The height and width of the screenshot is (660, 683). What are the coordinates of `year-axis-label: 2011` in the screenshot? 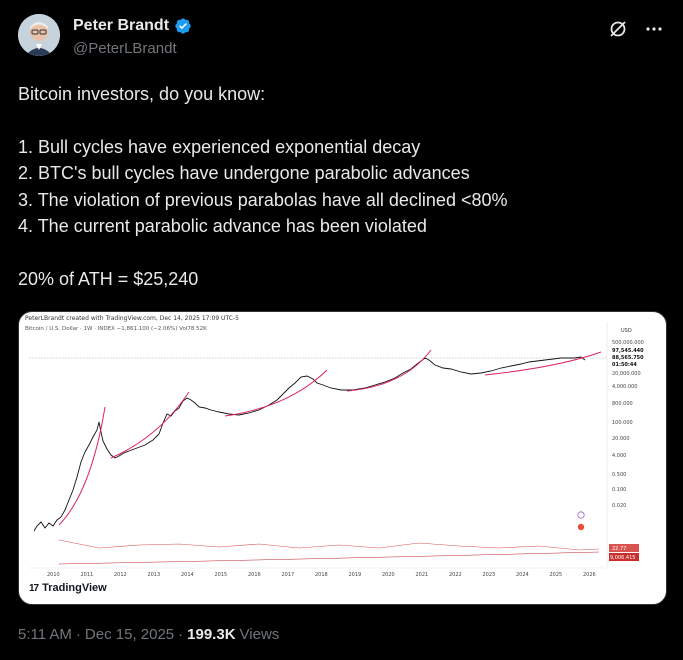 It's located at (87, 575).